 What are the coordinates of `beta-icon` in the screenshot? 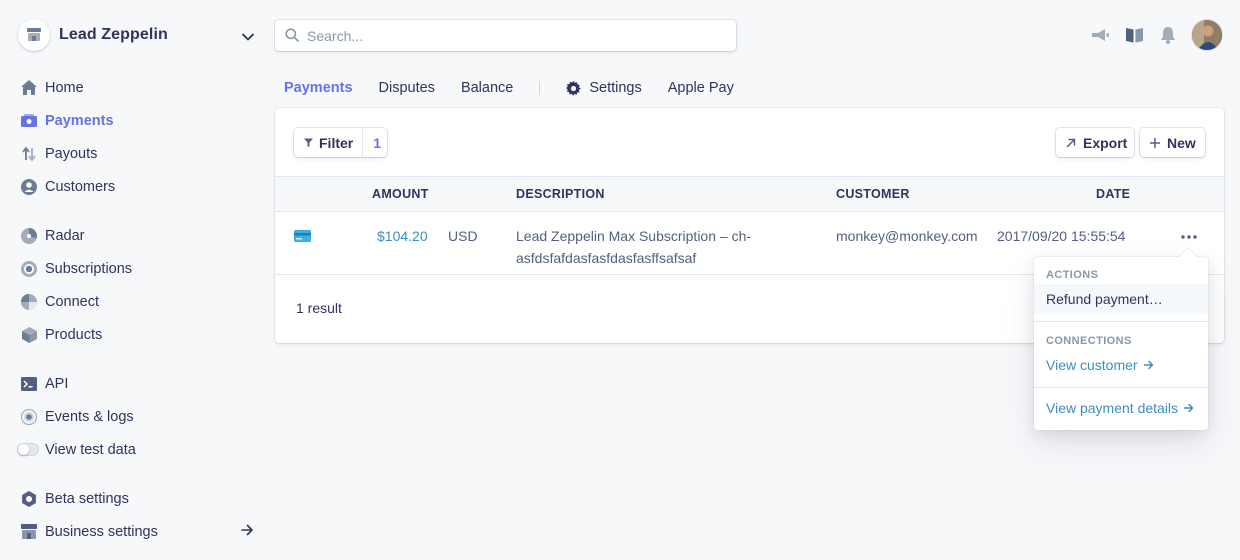 It's located at (29, 499).